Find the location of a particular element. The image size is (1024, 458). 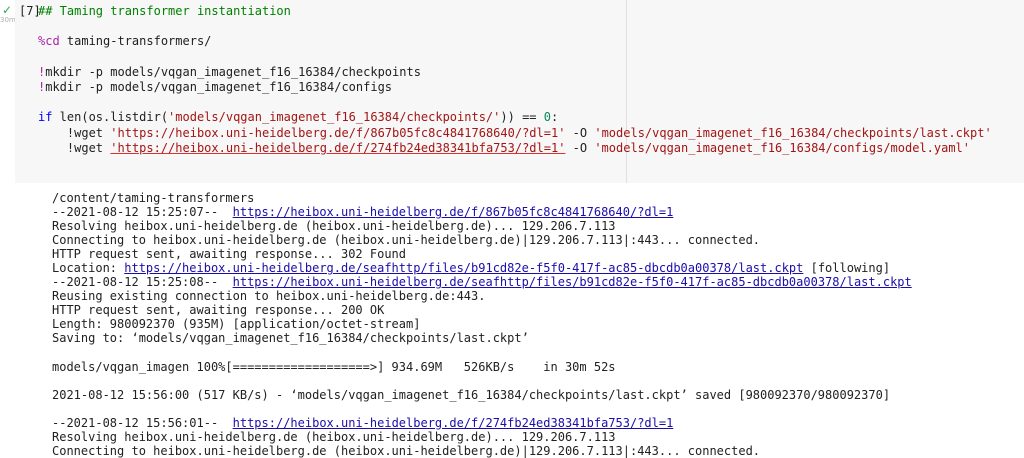

if-expression: len(os.listdir( is located at coordinates (110, 117).